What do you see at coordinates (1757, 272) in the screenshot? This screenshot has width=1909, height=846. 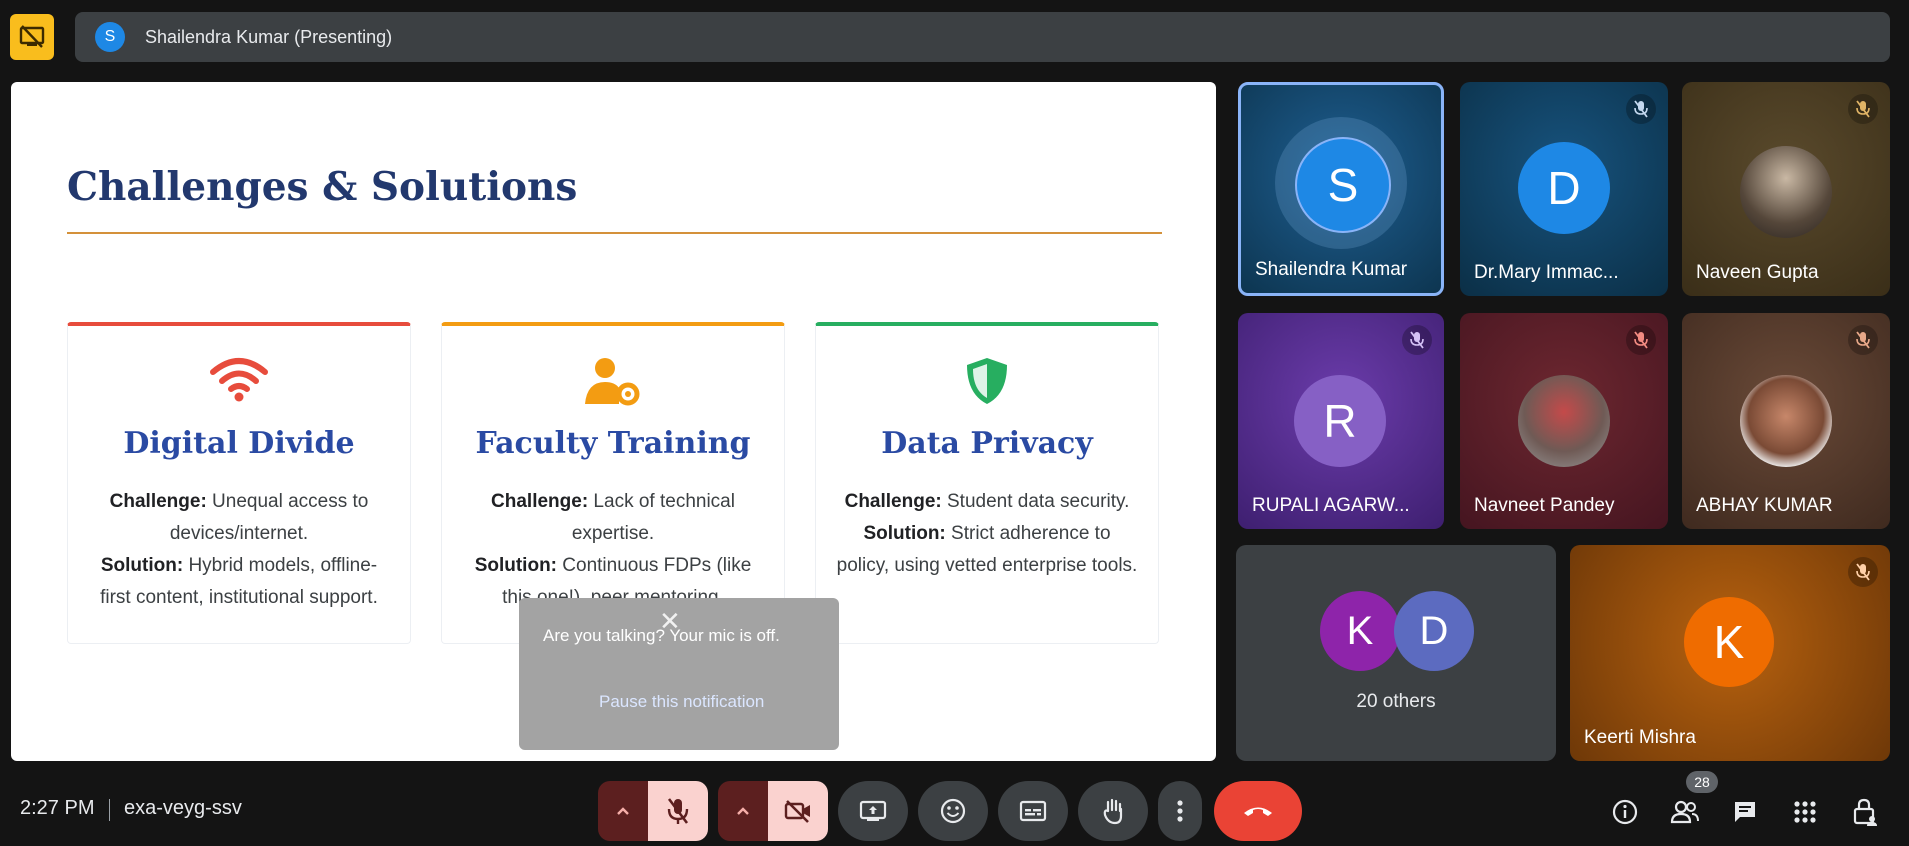 I see `participant-name: Naveen Gupta` at bounding box center [1757, 272].